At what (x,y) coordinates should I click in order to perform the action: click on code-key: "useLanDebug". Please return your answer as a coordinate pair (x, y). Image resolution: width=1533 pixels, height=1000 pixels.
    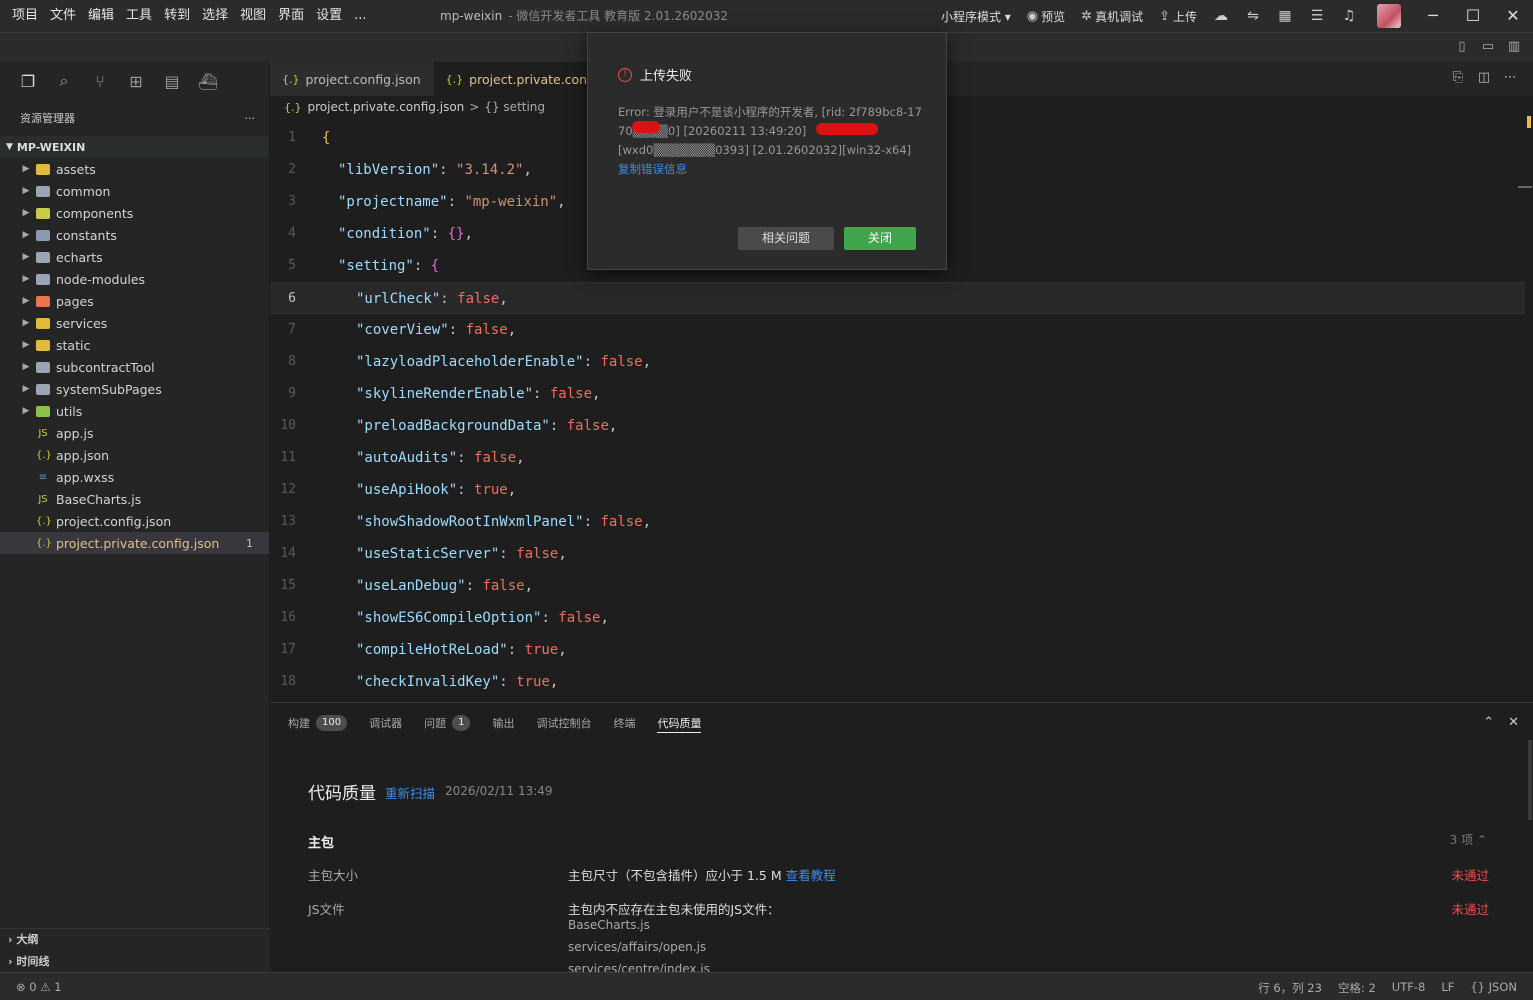
    Looking at the image, I should click on (411, 586).